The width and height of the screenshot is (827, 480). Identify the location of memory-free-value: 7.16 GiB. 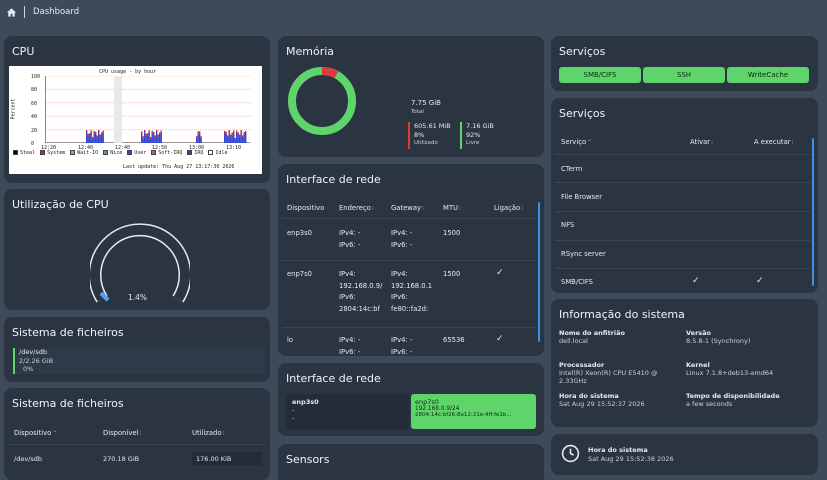
(480, 126).